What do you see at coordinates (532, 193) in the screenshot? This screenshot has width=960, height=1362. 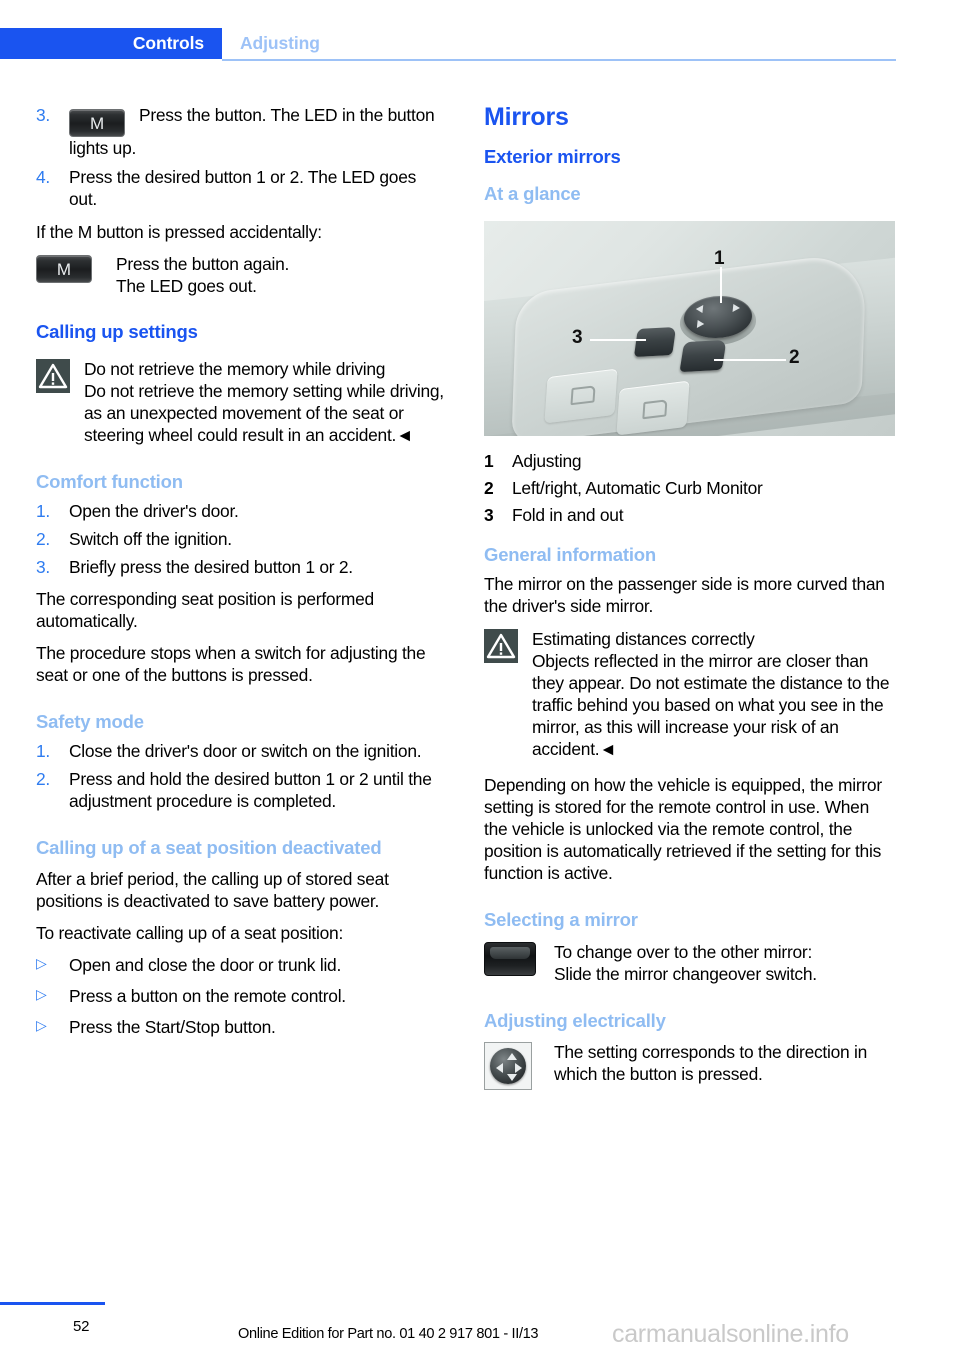 I see `heading-at-a-glance: At a glance` at bounding box center [532, 193].